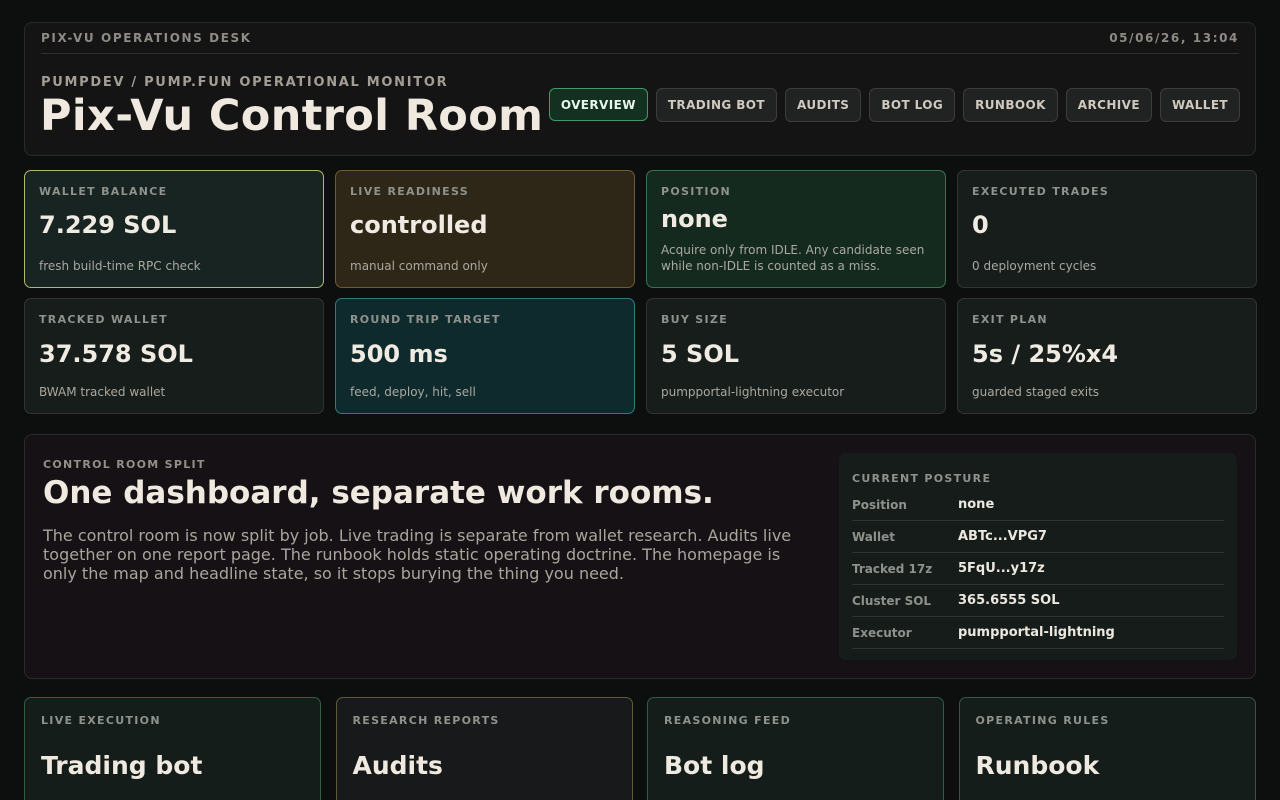 The image size is (1280, 800). I want to click on card-label: ROUND TRIP TARGET, so click(425, 319).